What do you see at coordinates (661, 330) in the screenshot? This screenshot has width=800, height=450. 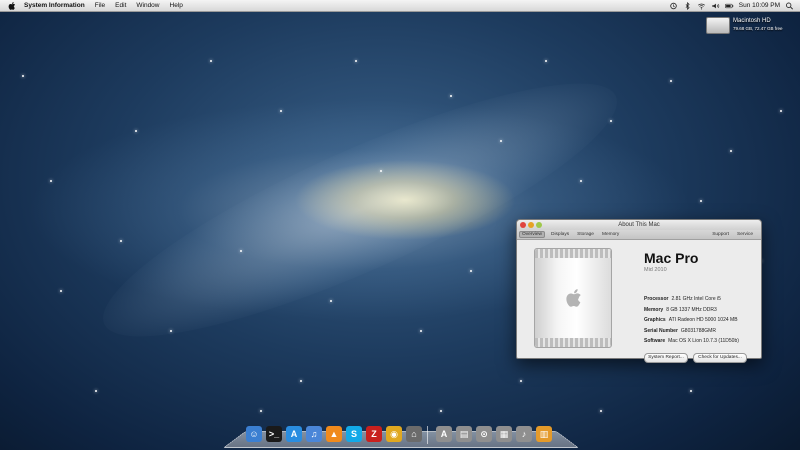 I see `spec-label: Serial Number` at bounding box center [661, 330].